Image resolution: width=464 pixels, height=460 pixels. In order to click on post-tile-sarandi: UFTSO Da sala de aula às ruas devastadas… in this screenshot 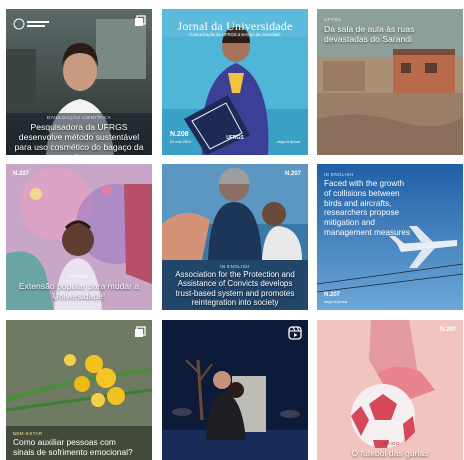, I will do `click(390, 82)`.